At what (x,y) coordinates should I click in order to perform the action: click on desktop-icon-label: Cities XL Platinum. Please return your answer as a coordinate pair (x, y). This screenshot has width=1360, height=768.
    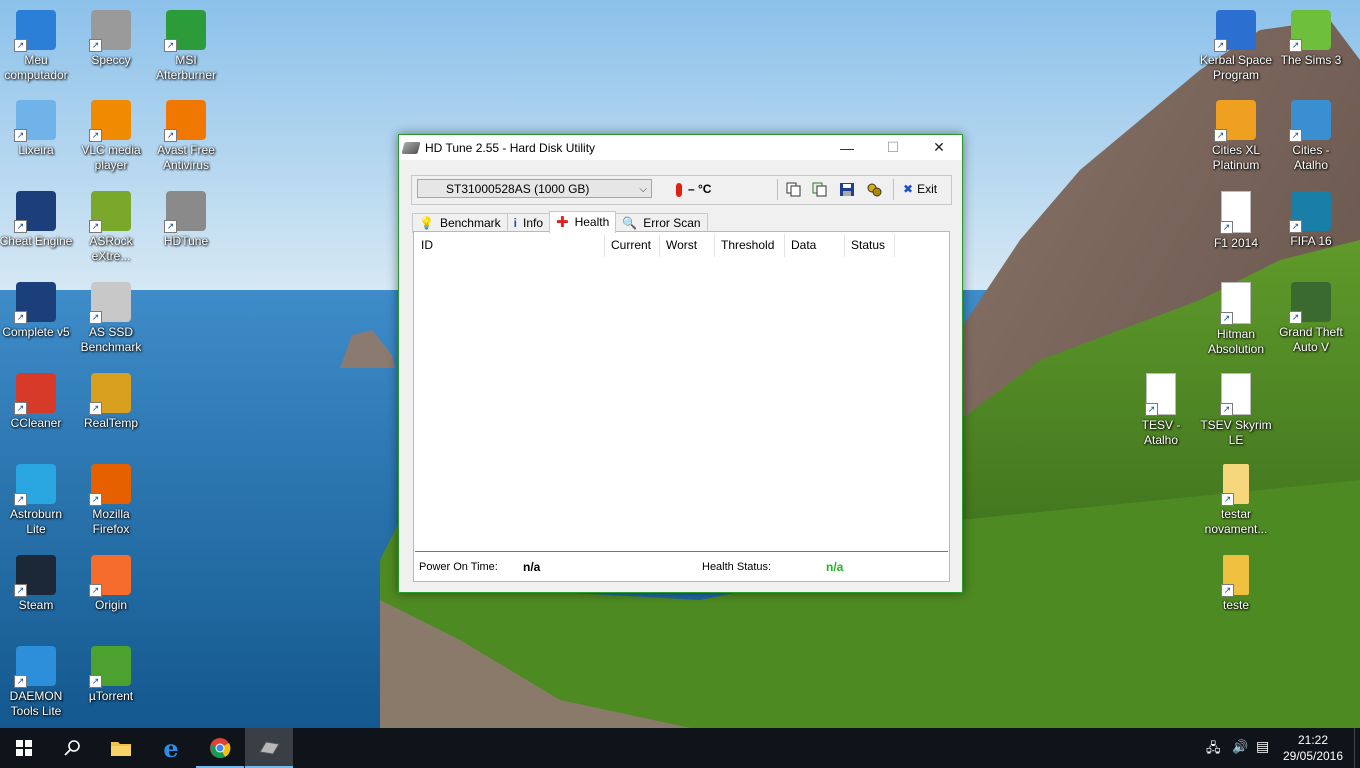
    Looking at the image, I should click on (1236, 157).